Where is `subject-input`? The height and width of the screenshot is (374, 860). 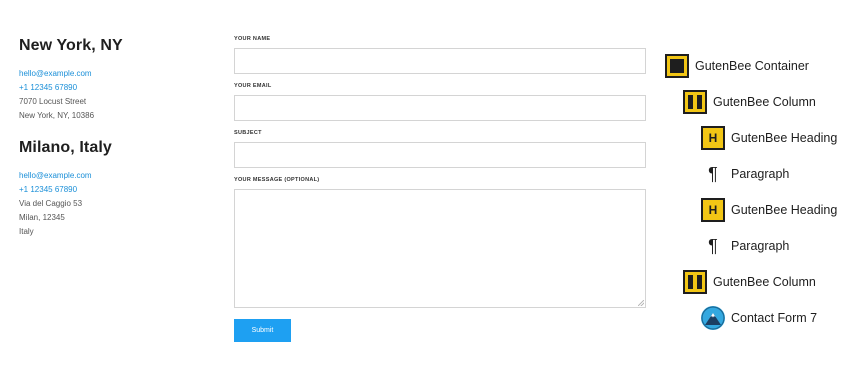
subject-input is located at coordinates (440, 155).